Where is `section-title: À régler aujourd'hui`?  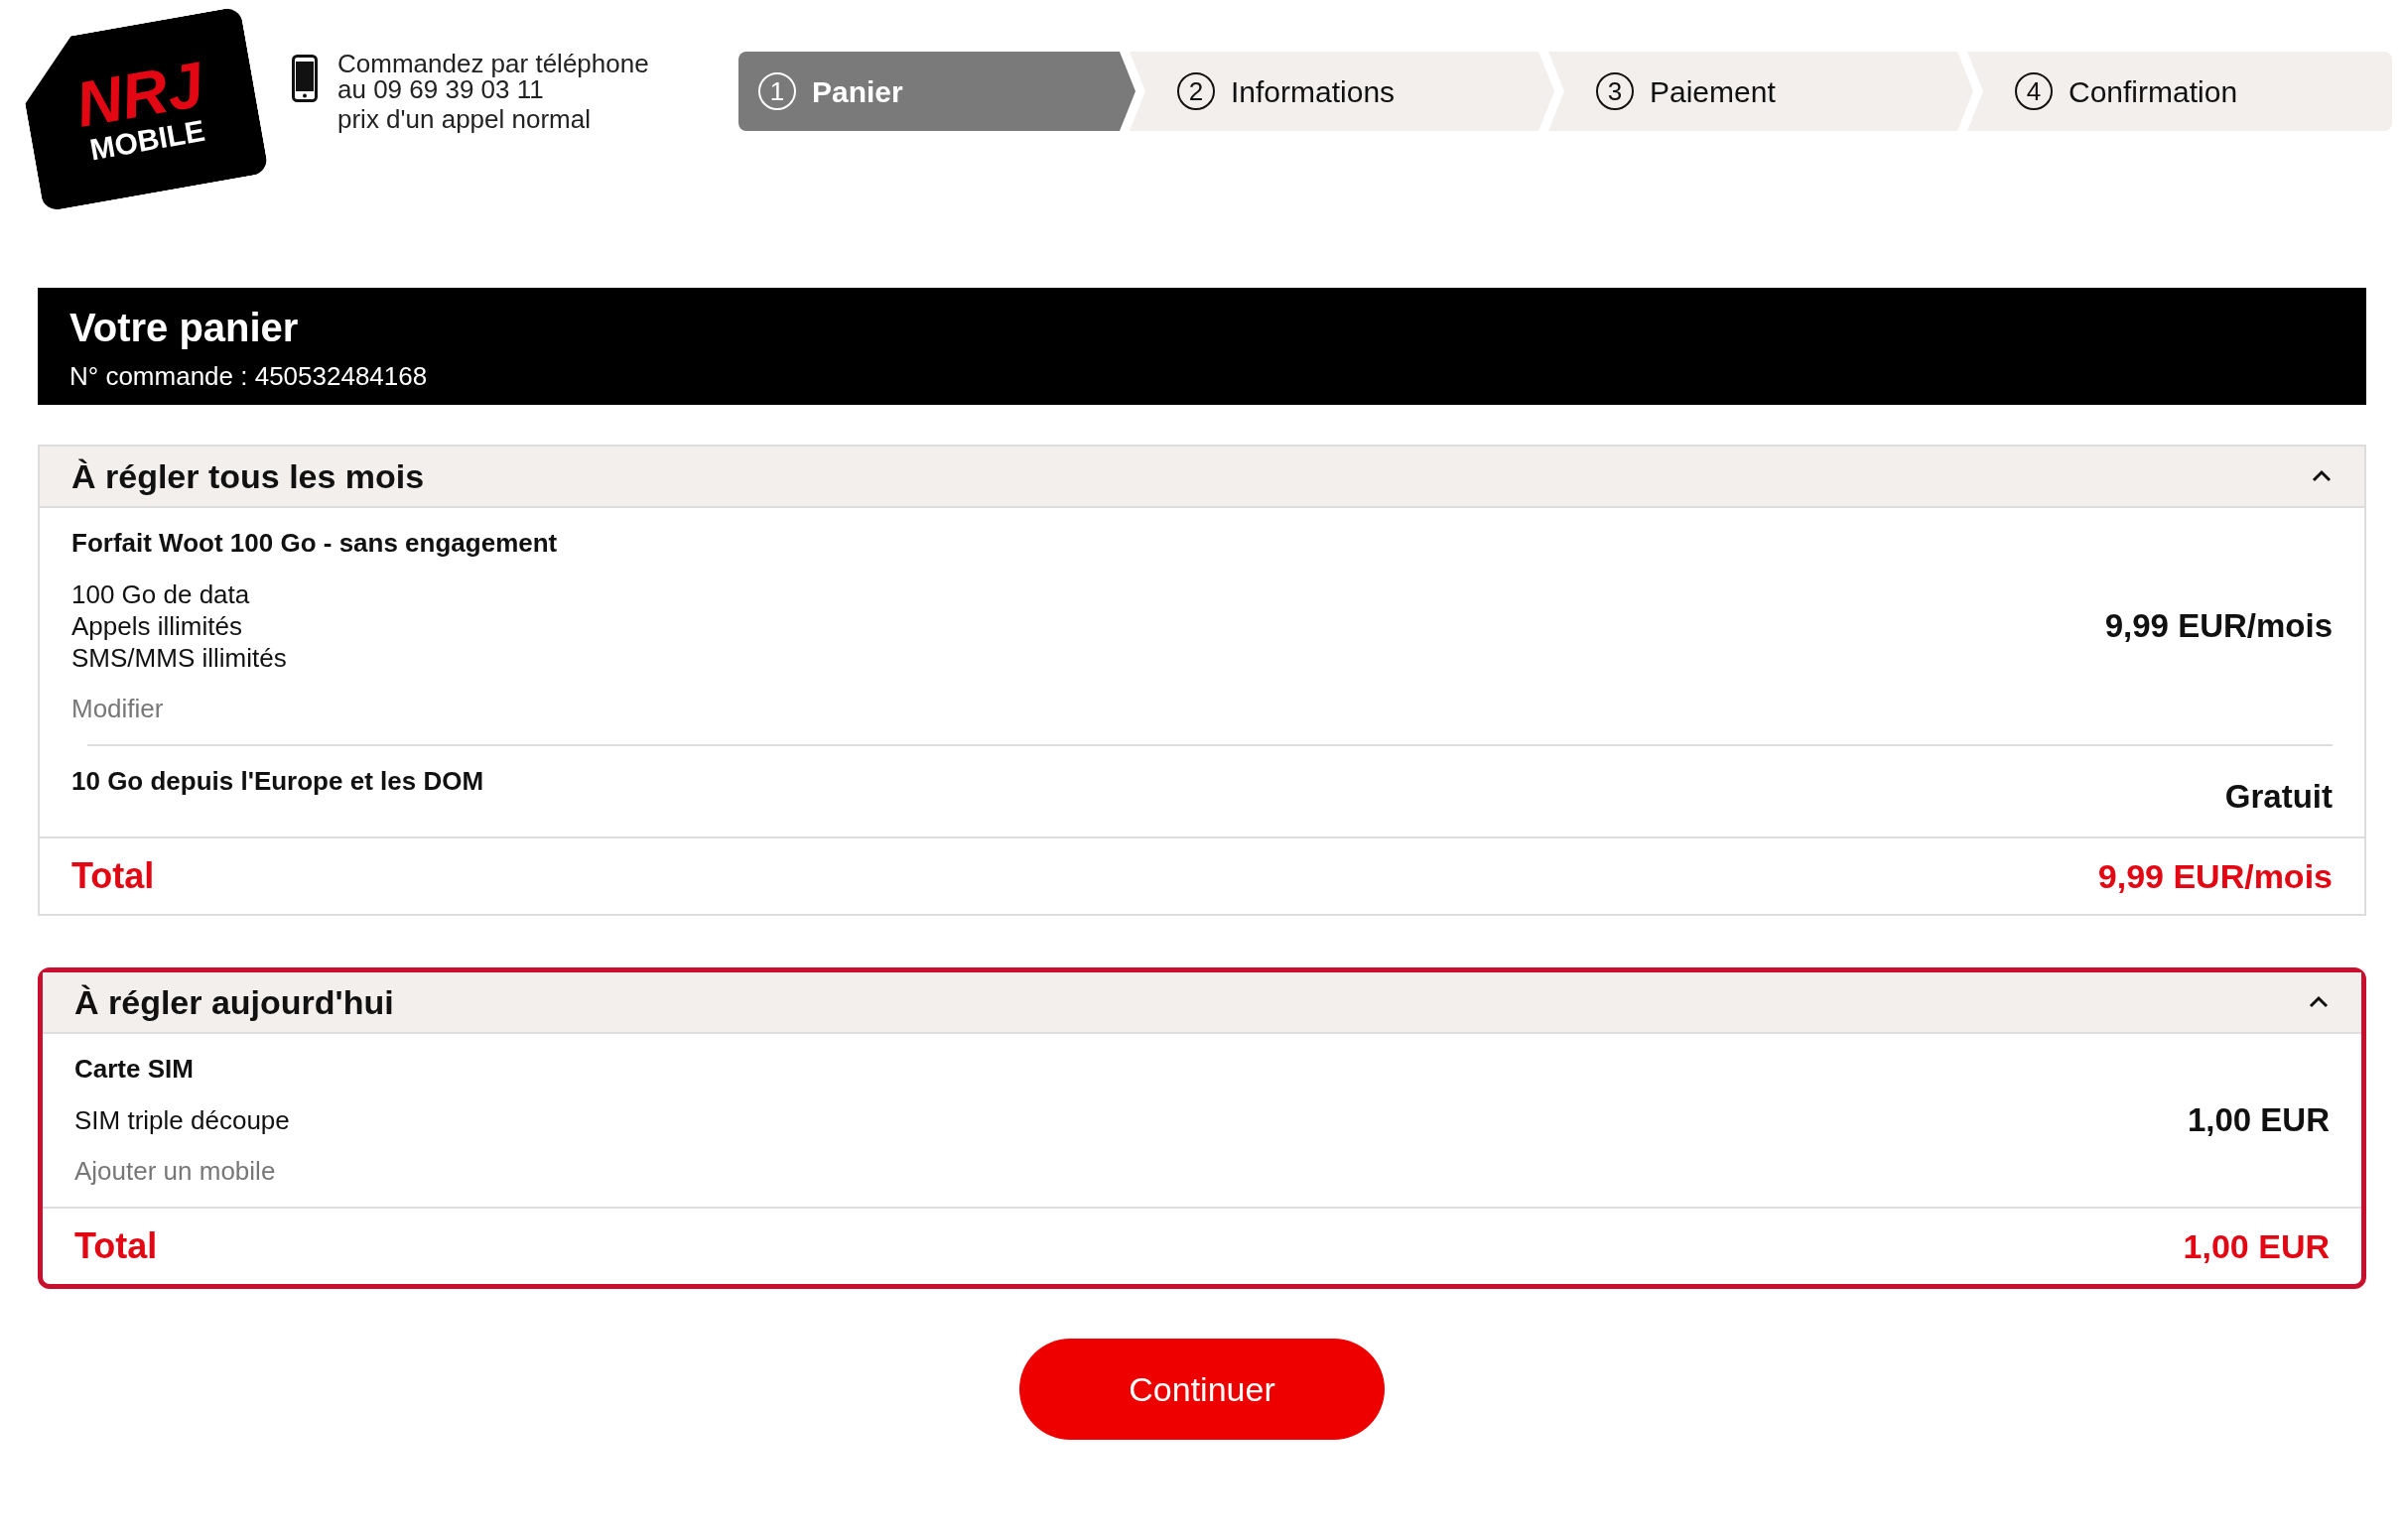 section-title: À régler aujourd'hui is located at coordinates (234, 1002).